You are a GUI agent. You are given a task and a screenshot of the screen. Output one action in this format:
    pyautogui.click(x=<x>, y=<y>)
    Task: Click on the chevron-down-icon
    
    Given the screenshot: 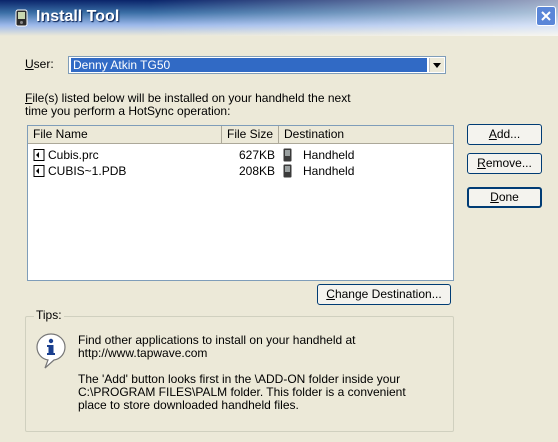 What is the action you would take?
    pyautogui.click(x=437, y=65)
    